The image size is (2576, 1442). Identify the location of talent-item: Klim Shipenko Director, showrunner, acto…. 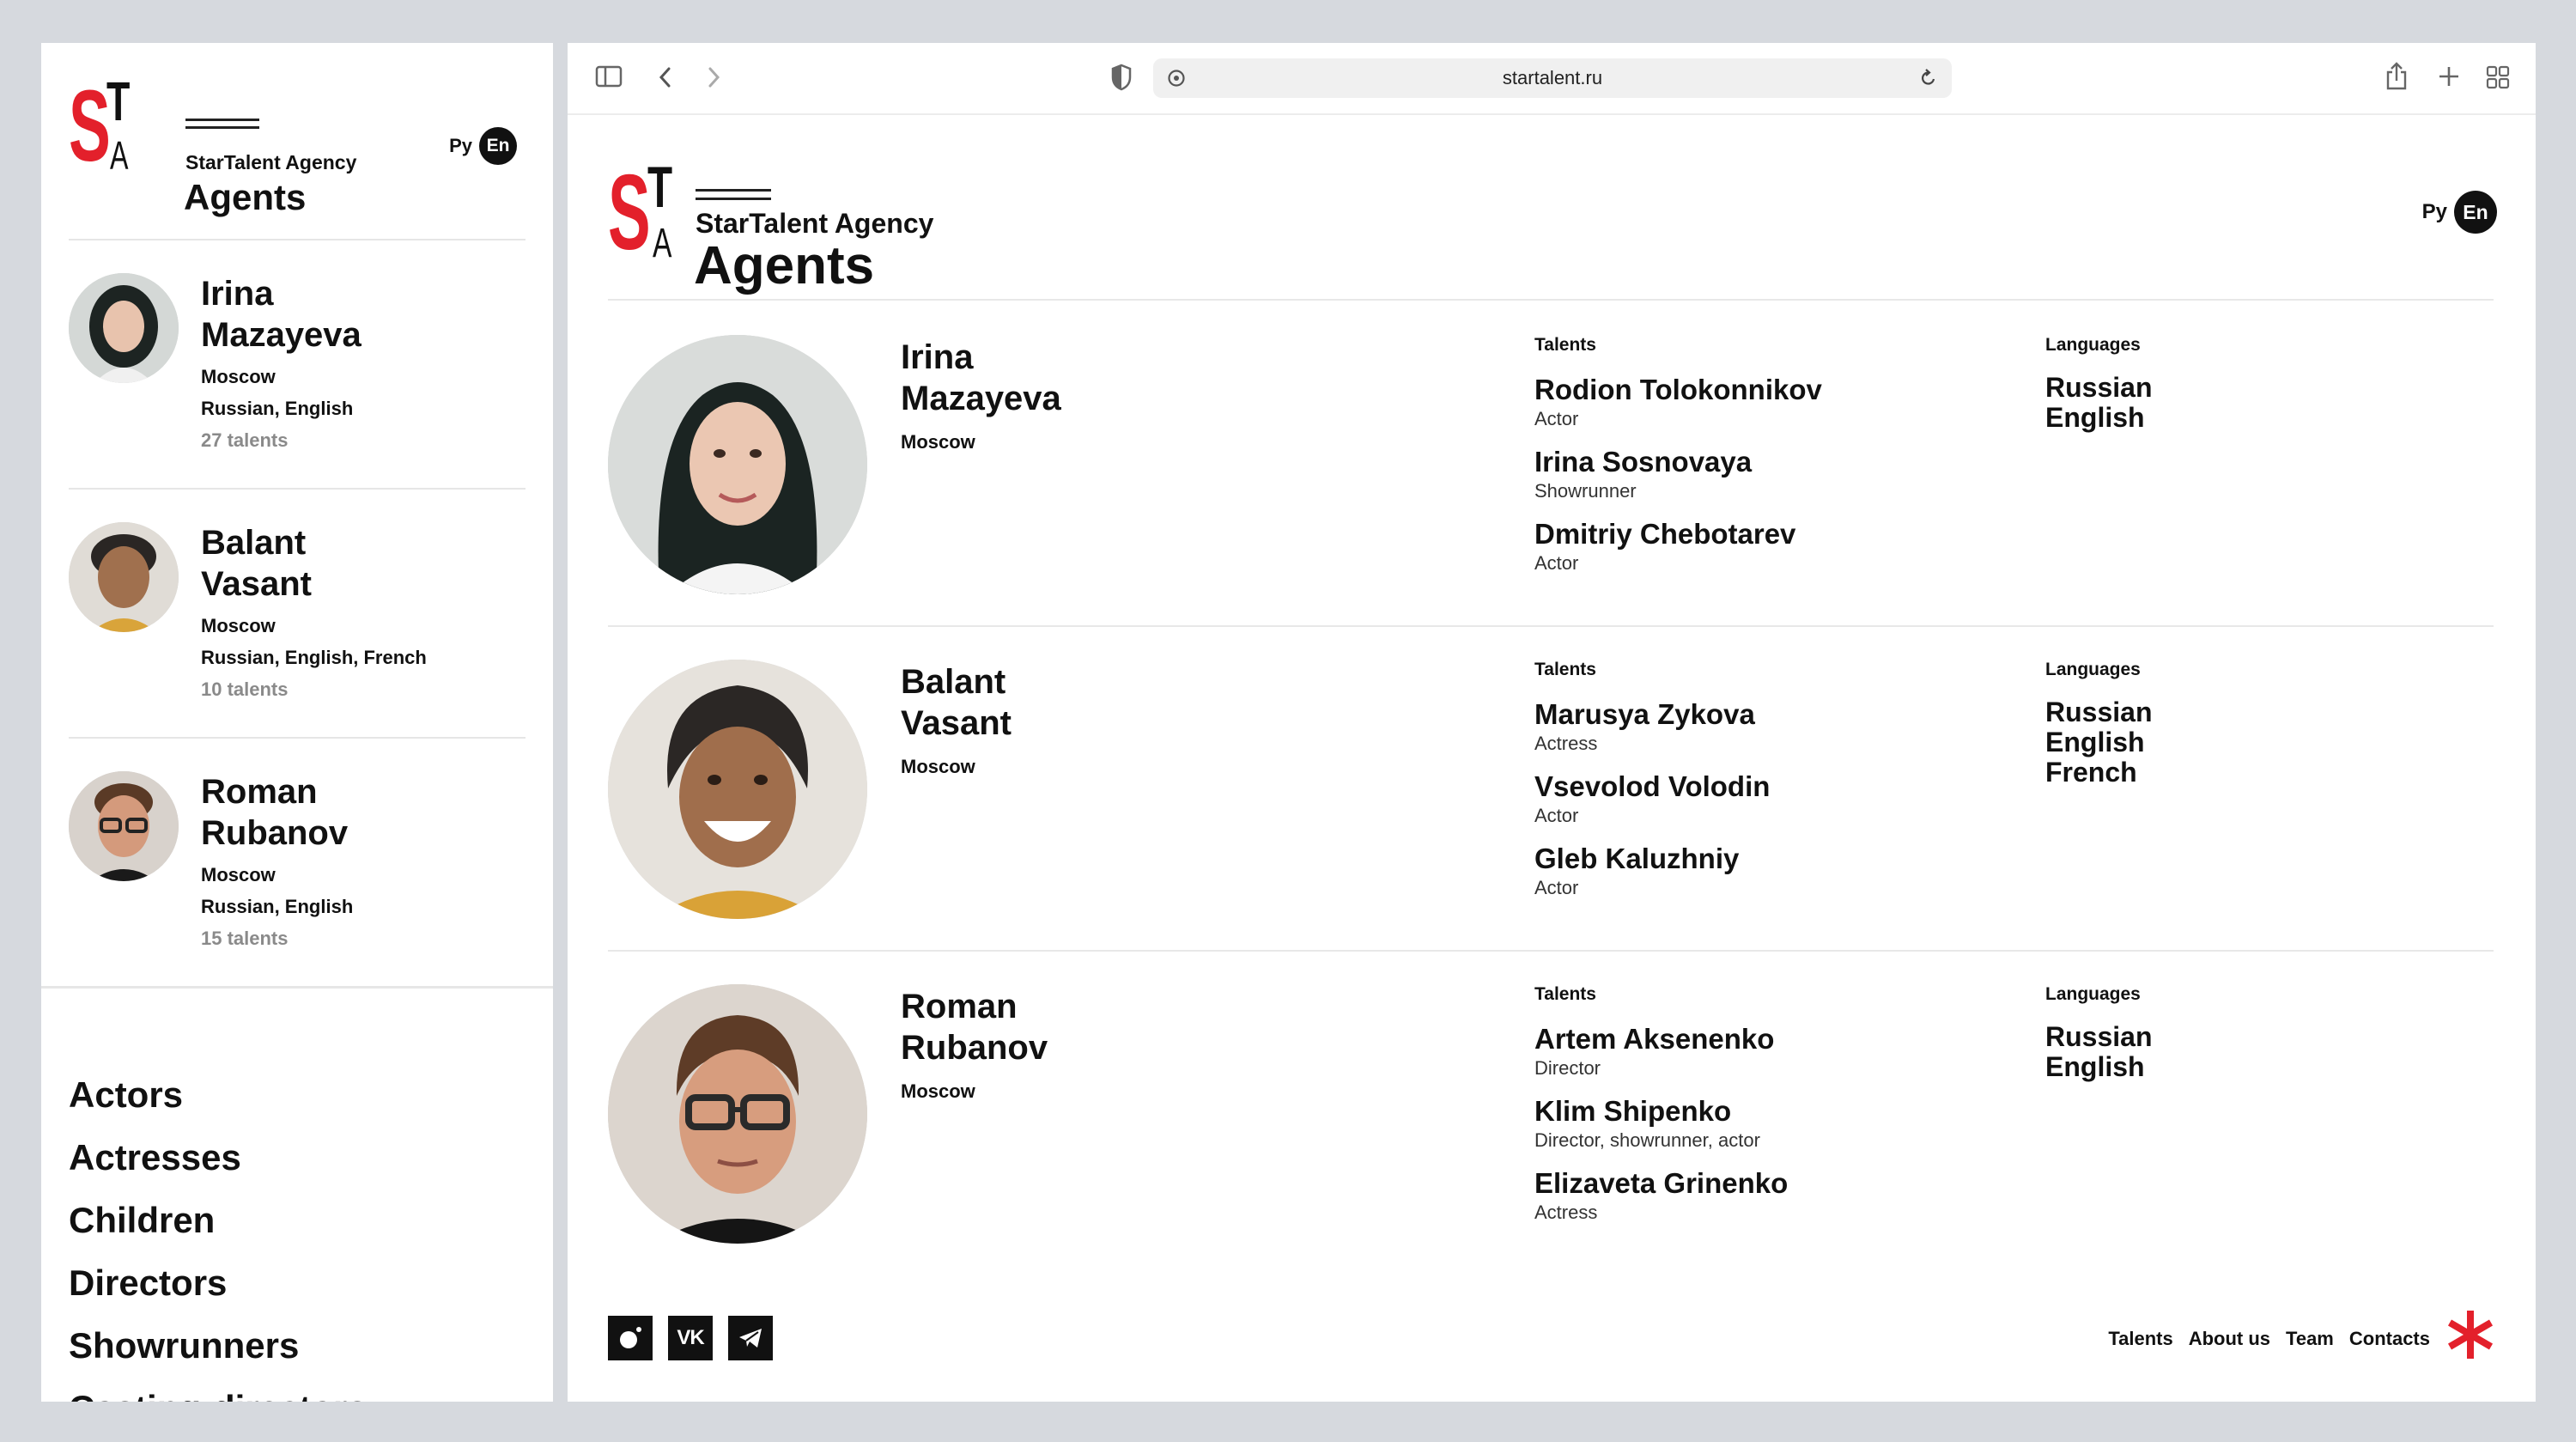
(1775, 1130).